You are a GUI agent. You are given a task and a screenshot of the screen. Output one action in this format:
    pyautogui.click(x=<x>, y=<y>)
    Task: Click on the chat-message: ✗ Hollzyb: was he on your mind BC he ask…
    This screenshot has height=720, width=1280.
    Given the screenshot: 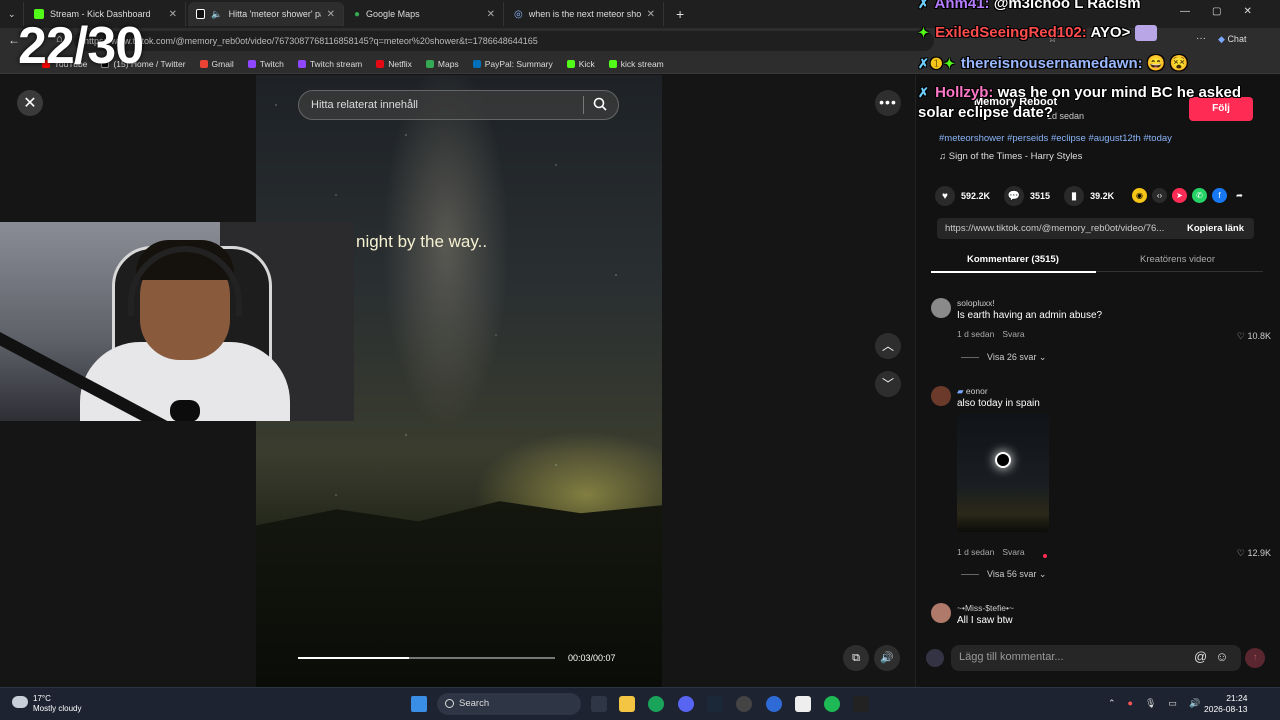 What is the action you would take?
    pyautogui.click(x=1079, y=92)
    